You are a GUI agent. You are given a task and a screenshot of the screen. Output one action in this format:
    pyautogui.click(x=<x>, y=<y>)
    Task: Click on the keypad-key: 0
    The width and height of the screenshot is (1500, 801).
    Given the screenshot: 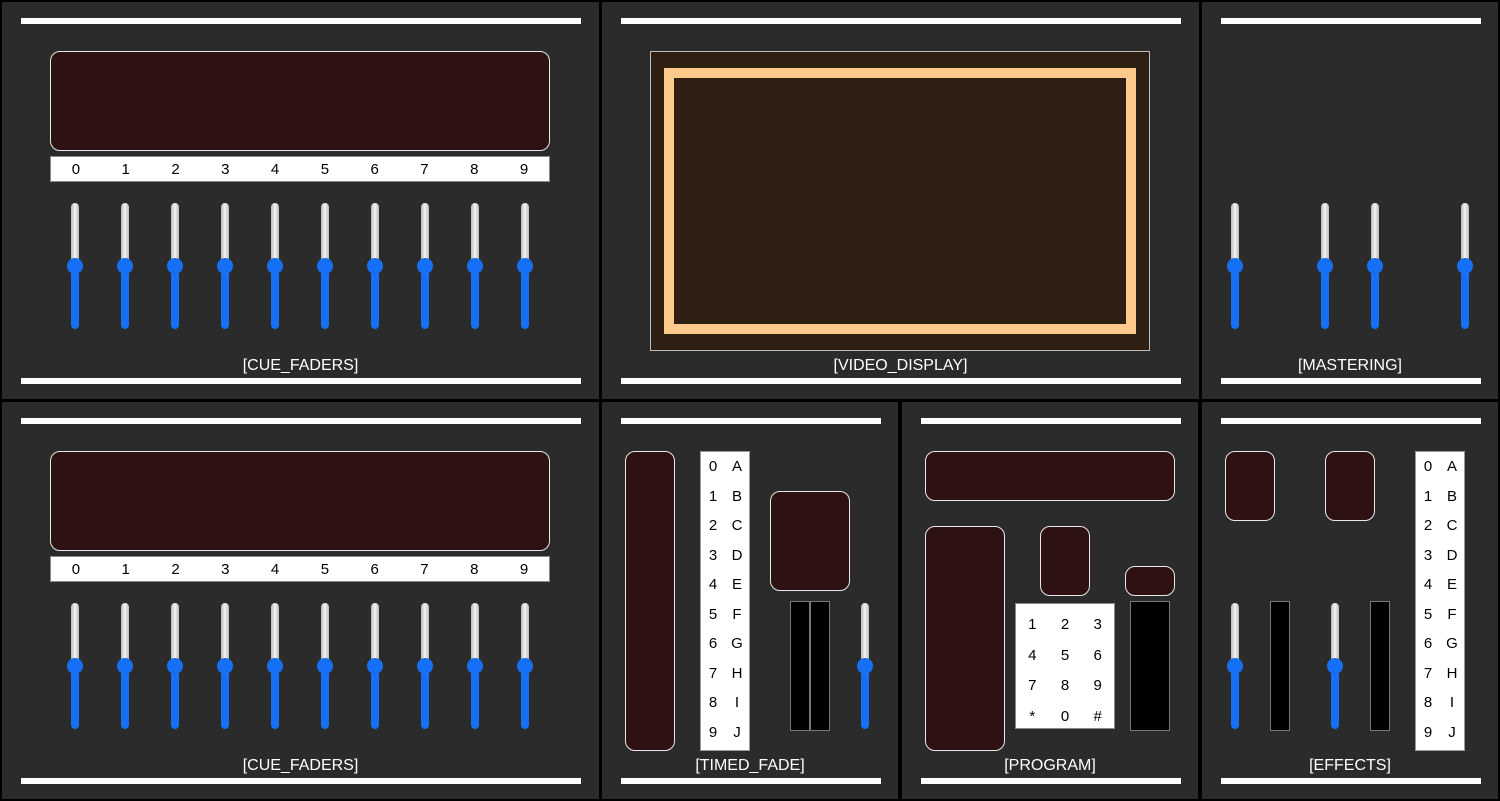 What is the action you would take?
    pyautogui.click(x=1065, y=717)
    